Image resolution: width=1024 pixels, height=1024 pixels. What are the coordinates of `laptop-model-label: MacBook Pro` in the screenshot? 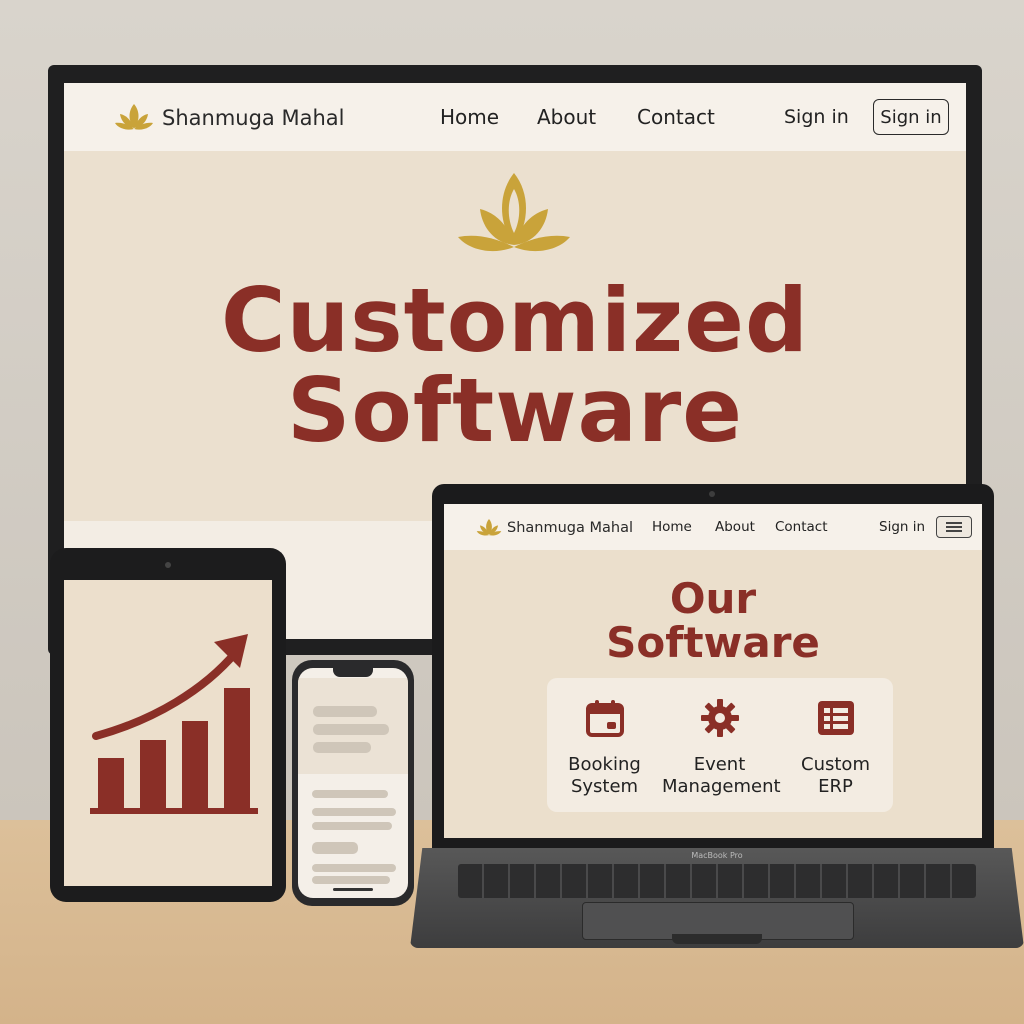 It's located at (717, 855).